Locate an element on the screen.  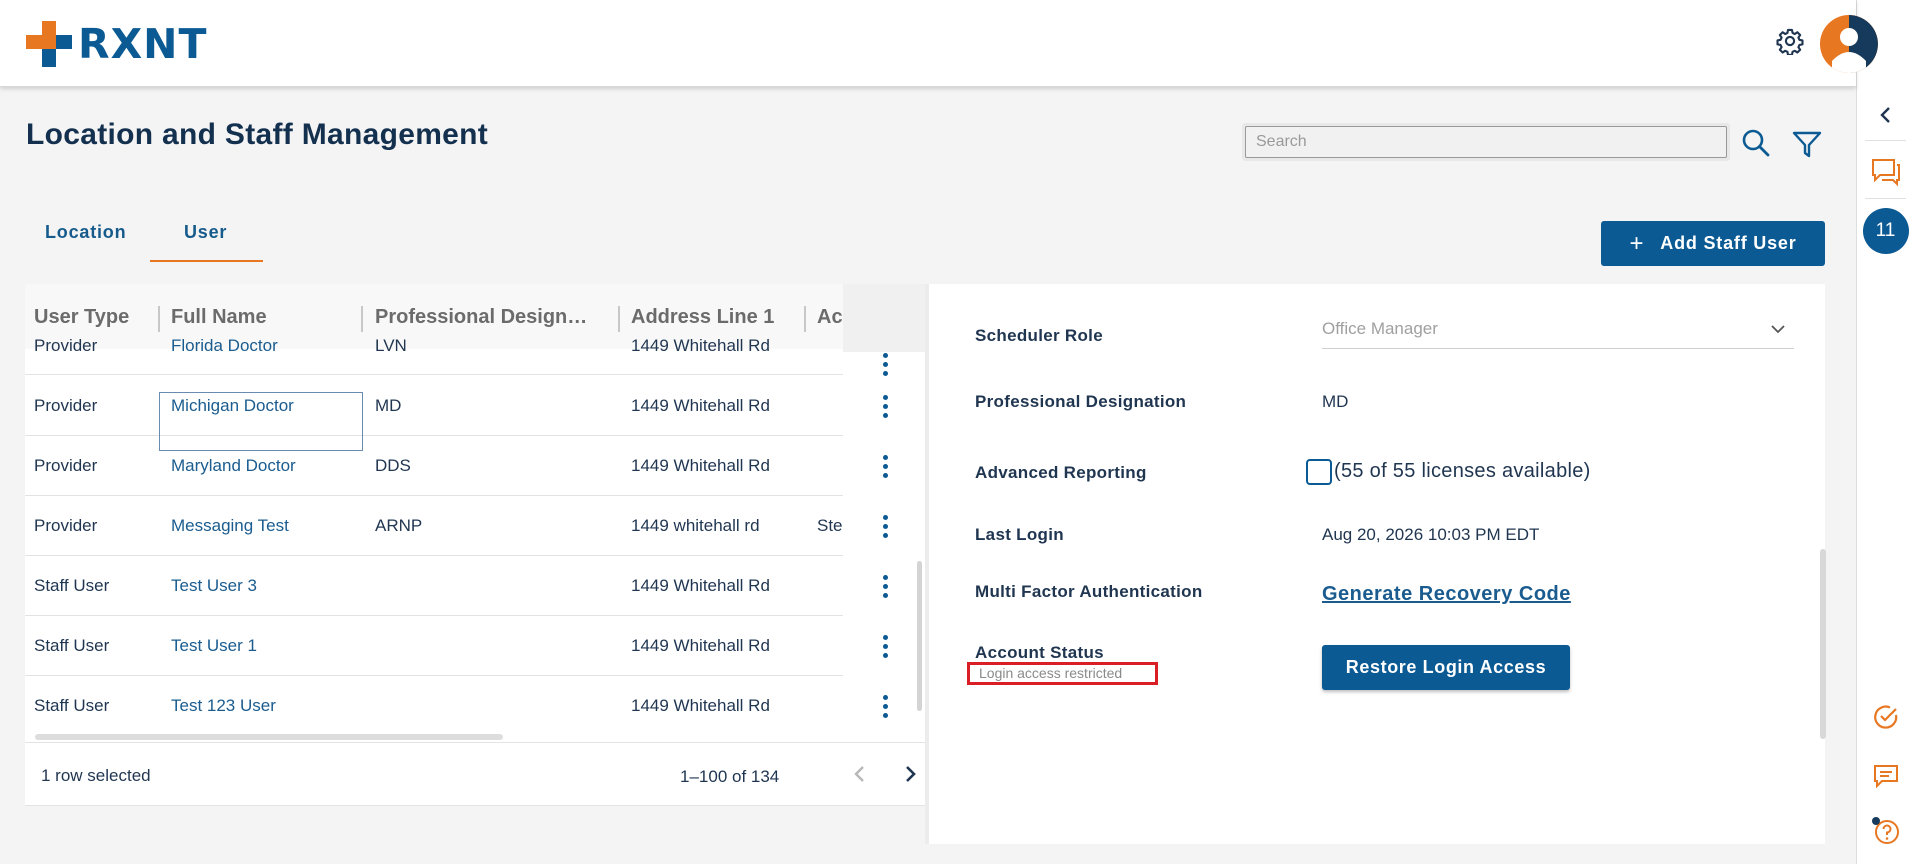
table-row: Staff User Test User 1 1449 Whitehall Rd is located at coordinates (434, 646).